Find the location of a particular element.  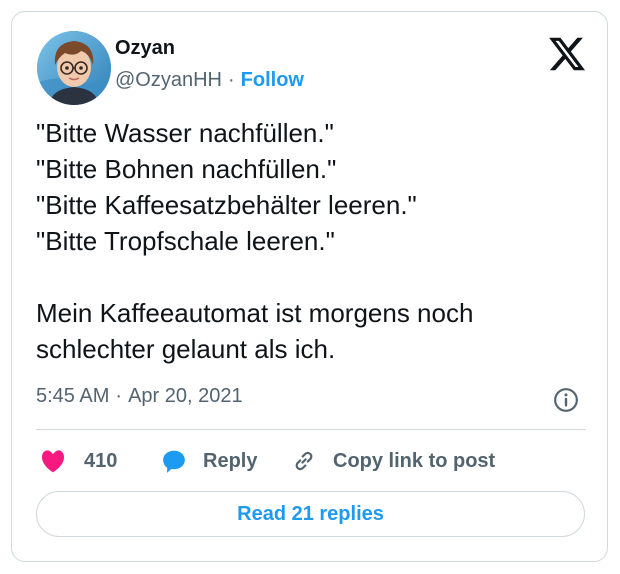

reply-bubble-icon is located at coordinates (174, 461).